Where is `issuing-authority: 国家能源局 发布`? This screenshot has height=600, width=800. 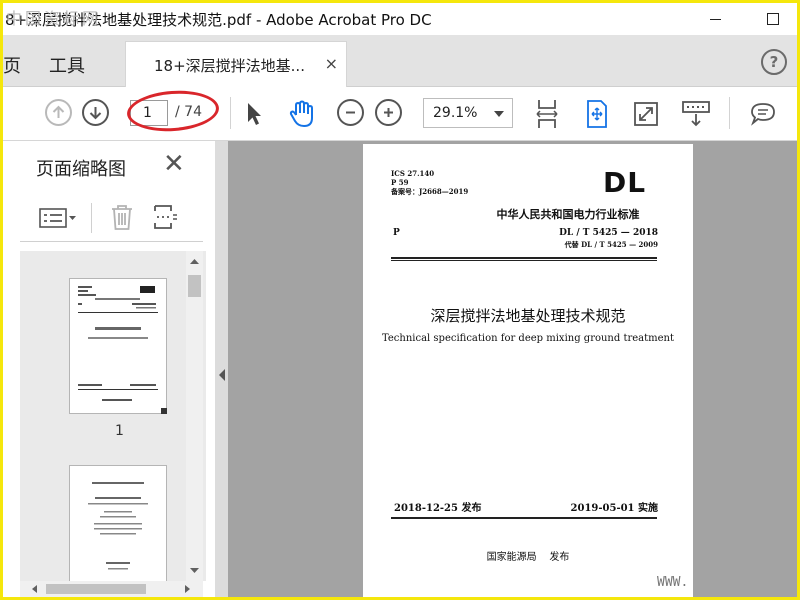 issuing-authority: 国家能源局 发布 is located at coordinates (528, 557).